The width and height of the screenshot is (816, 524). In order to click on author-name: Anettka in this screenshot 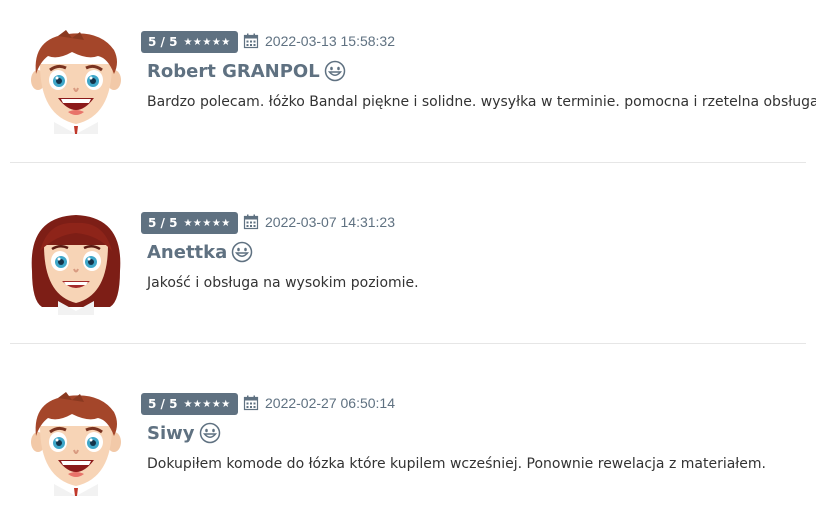, I will do `click(187, 252)`.